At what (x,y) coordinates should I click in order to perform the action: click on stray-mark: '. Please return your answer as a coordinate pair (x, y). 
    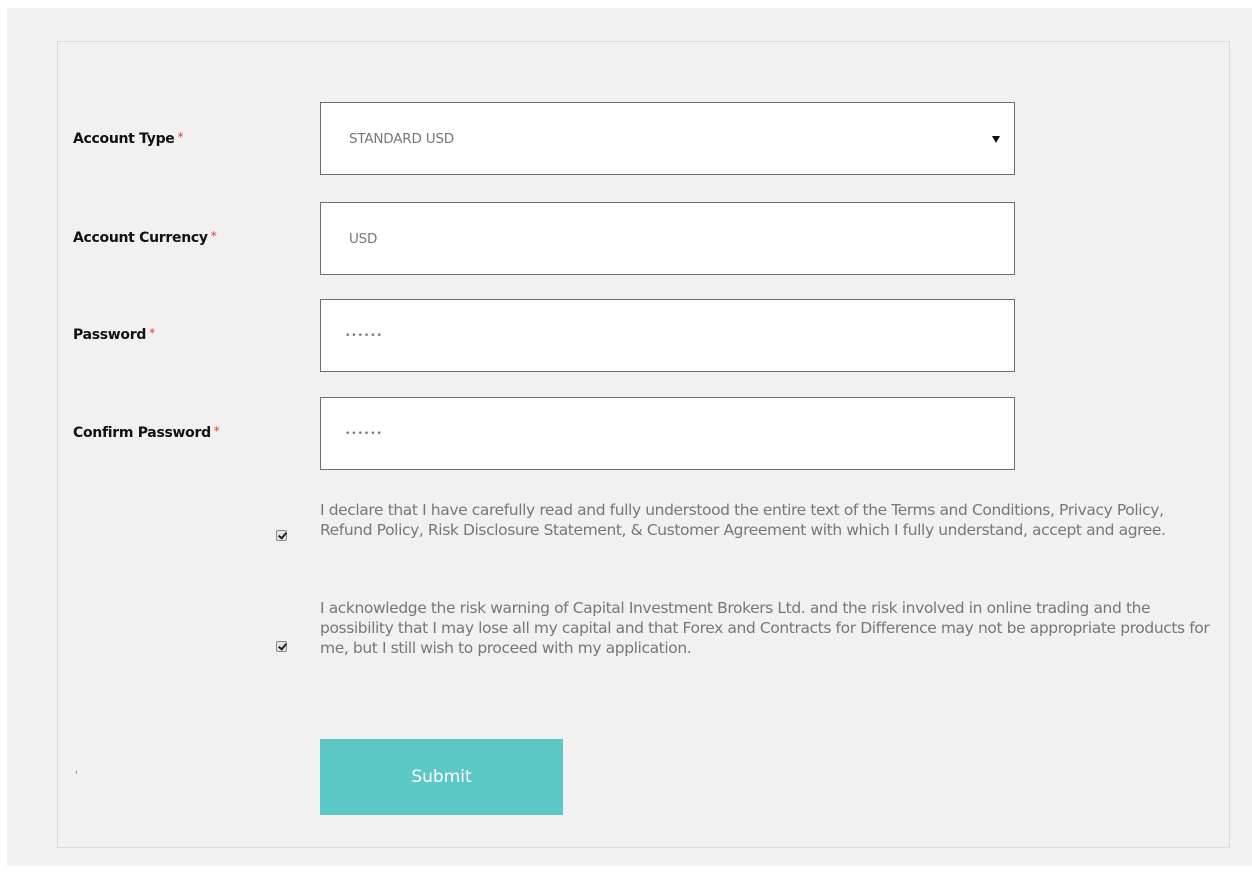
    Looking at the image, I should click on (76, 775).